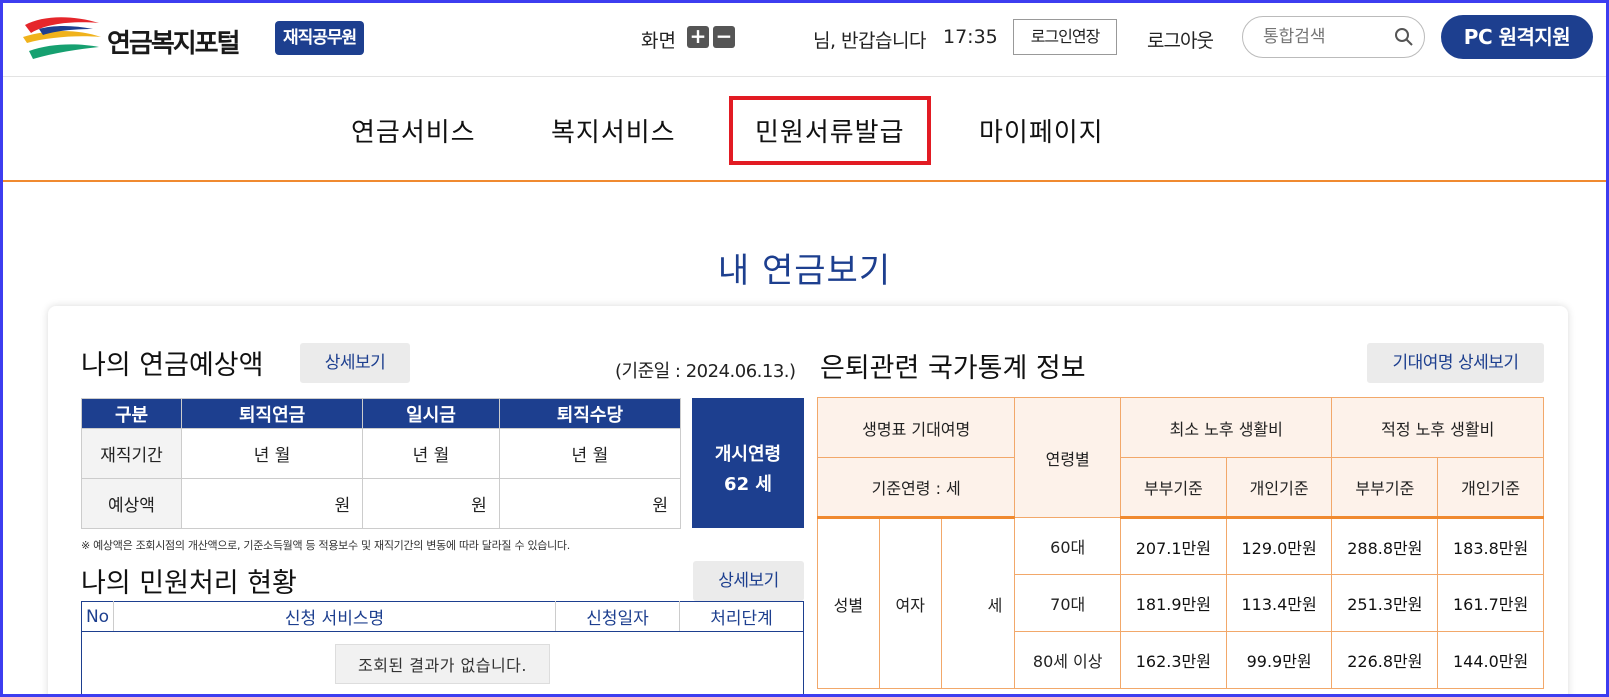 Image resolution: width=1609 pixels, height=697 pixels. I want to click on col-header: 신청일자, so click(617, 616).